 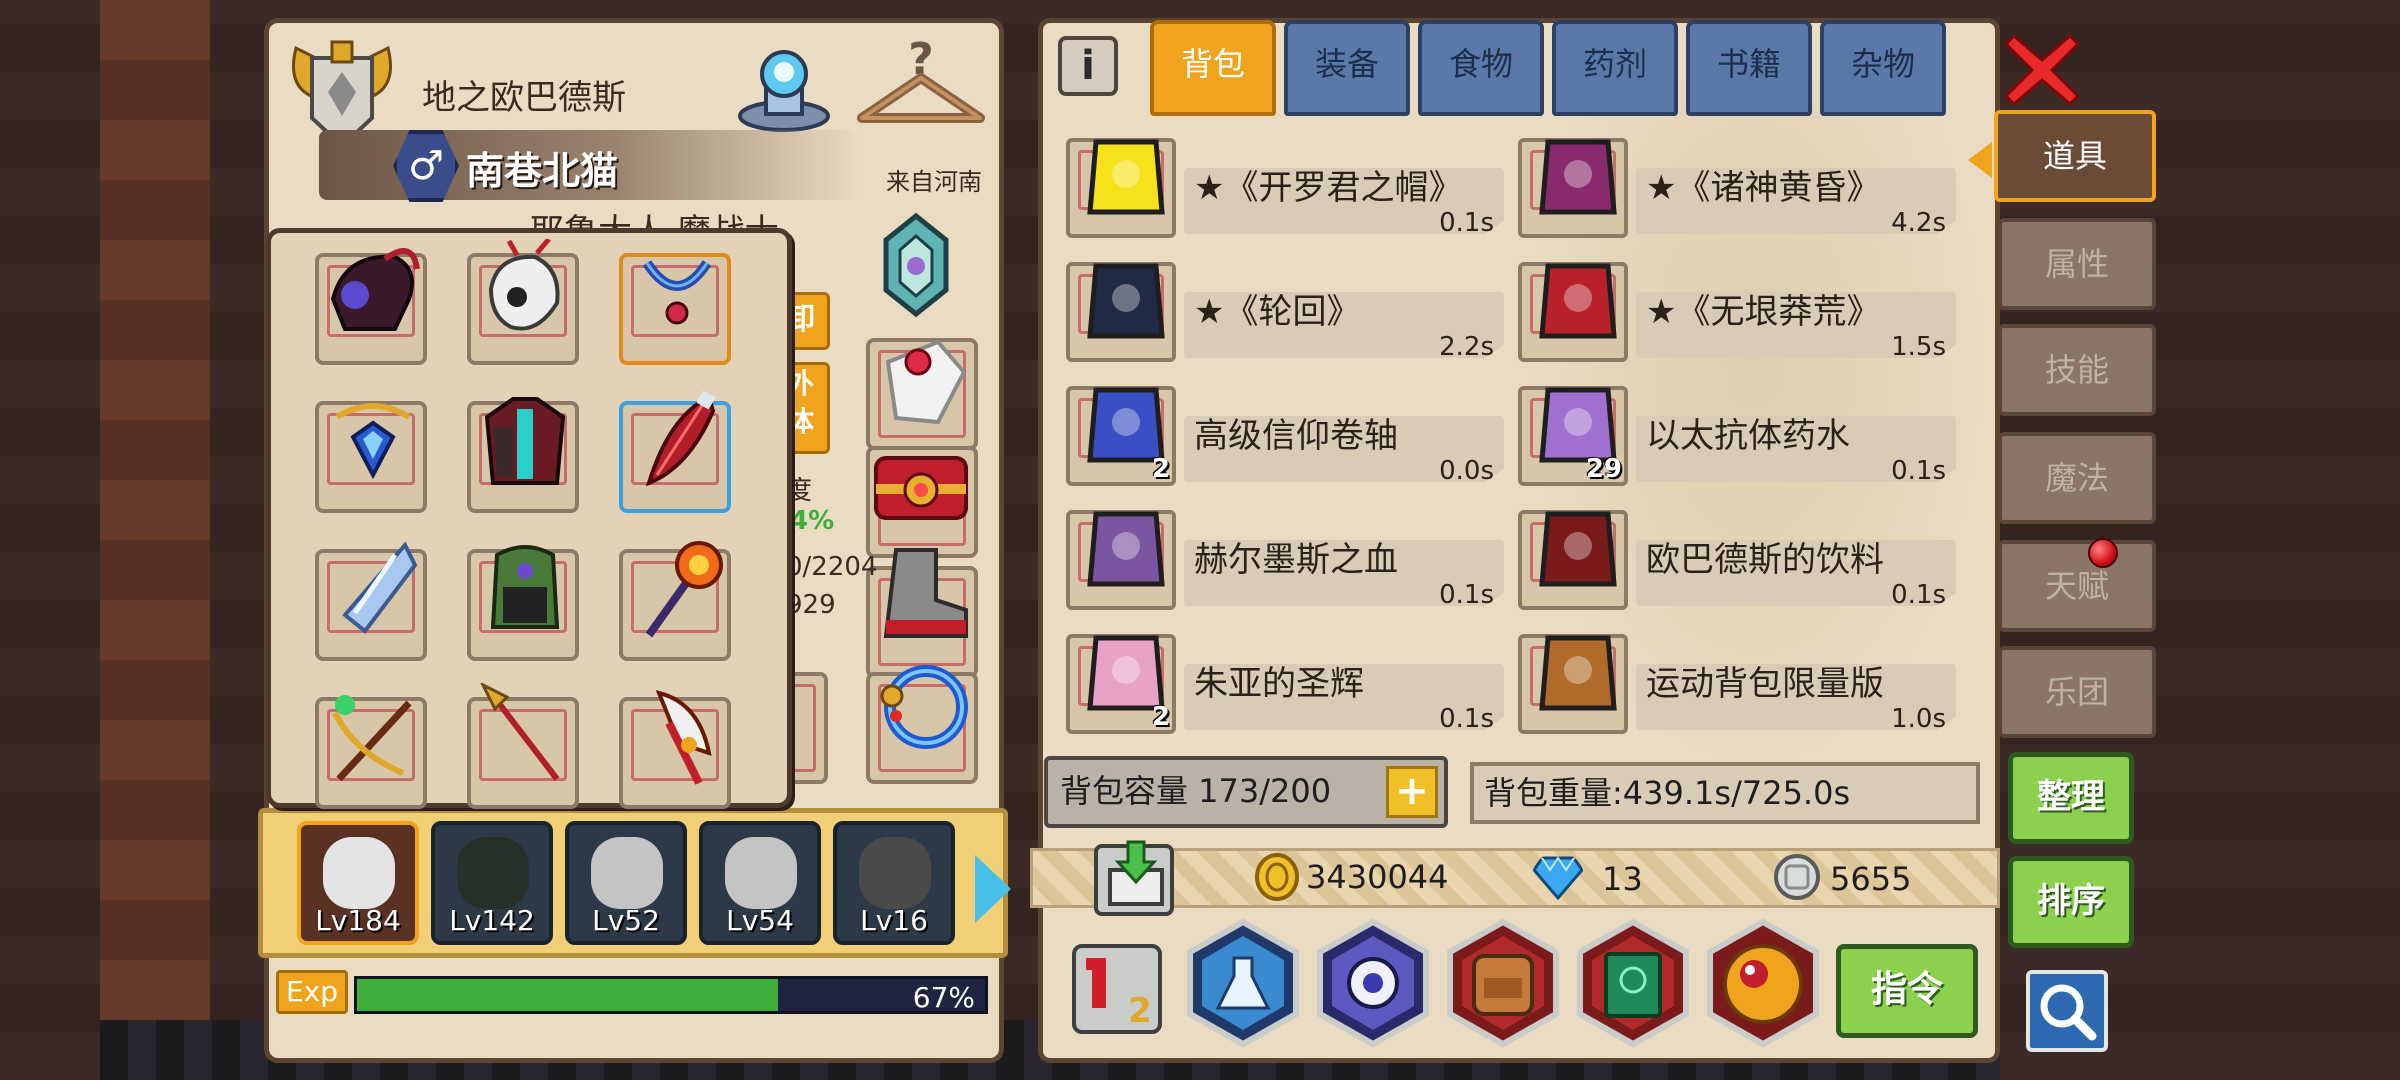 What do you see at coordinates (2071, 902) in the screenshot?
I see `sort-button: 排序` at bounding box center [2071, 902].